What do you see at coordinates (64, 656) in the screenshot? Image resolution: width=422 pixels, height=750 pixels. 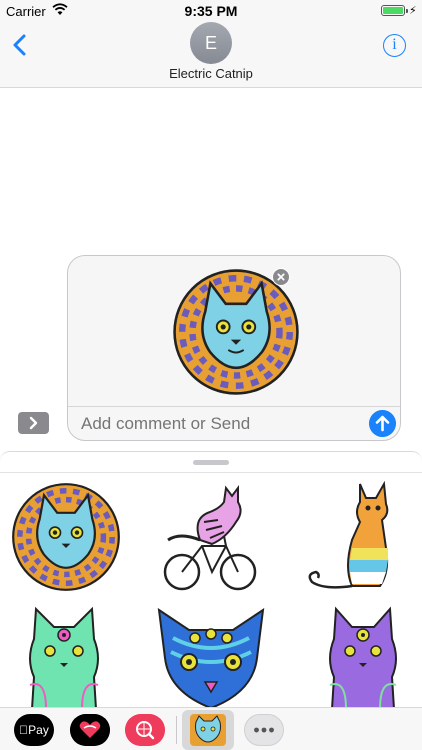 I see `green-three-eyed-cat-sticker` at bounding box center [64, 656].